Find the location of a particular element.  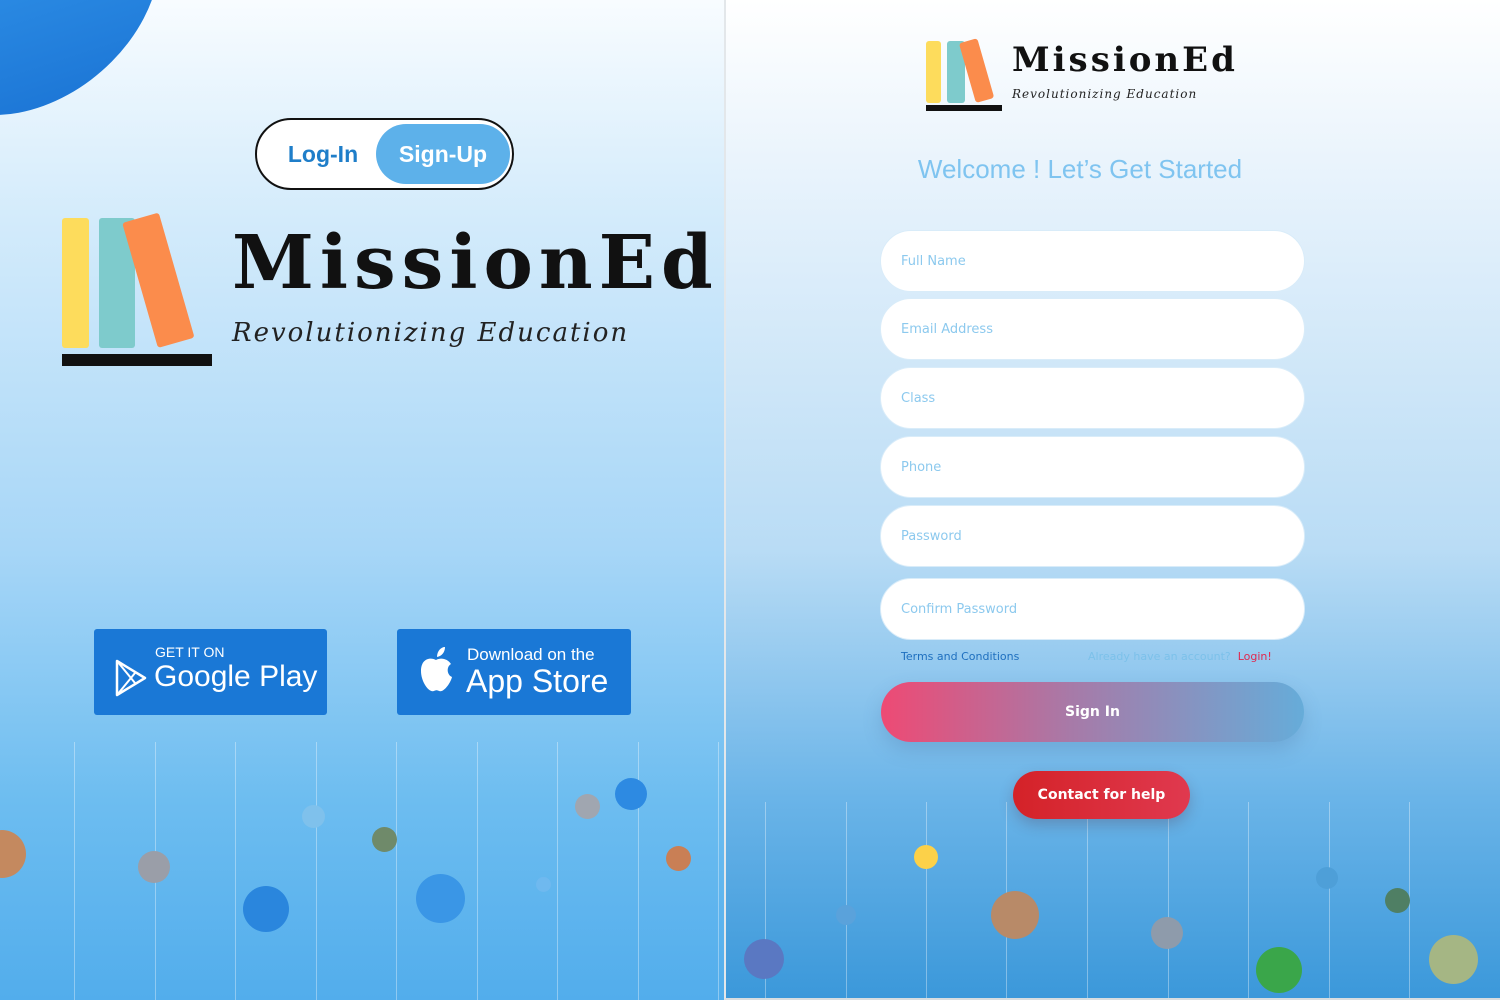

google-play-button: GET IT ON Google Play is located at coordinates (210, 672).